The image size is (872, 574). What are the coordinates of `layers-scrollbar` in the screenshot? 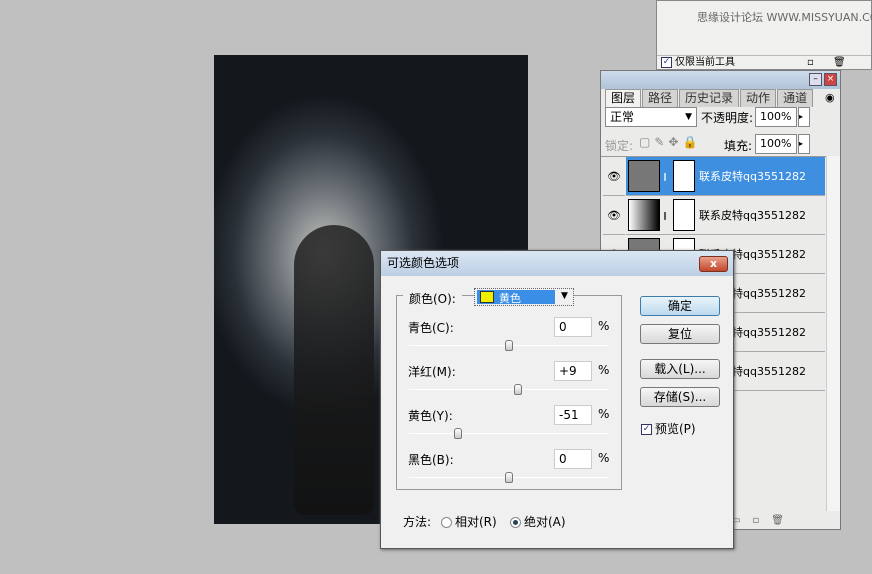 It's located at (833, 333).